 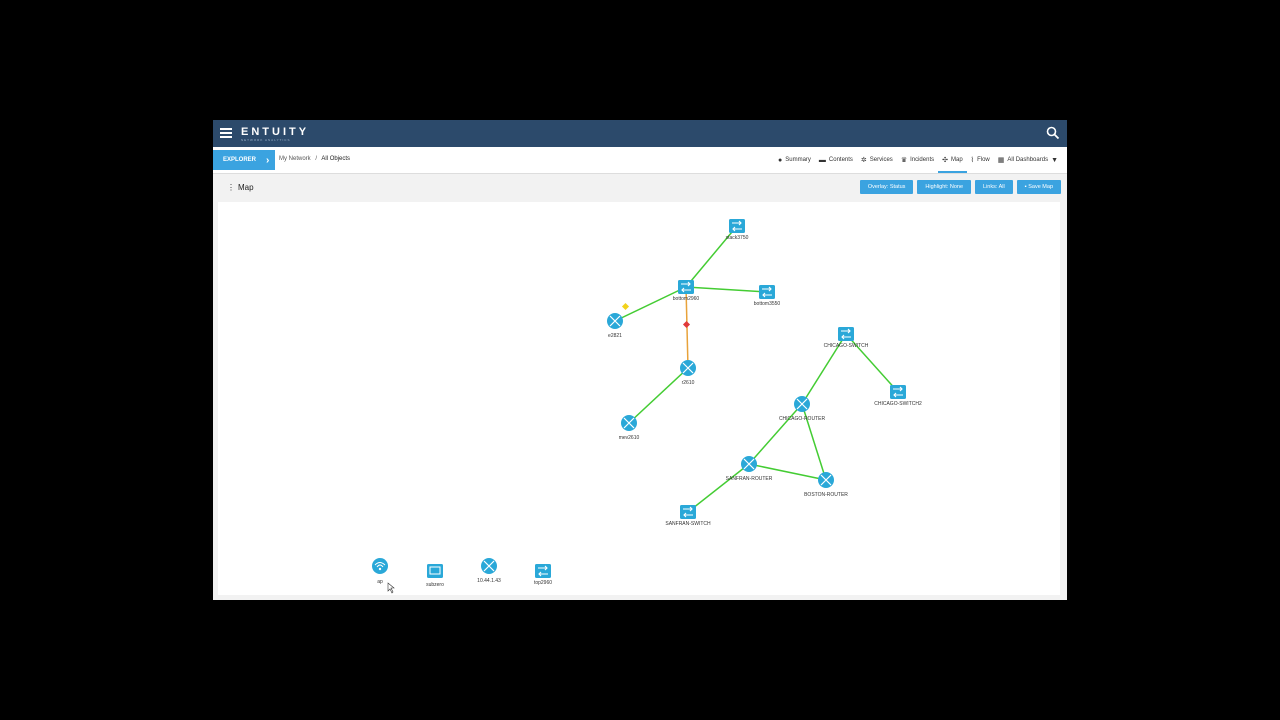 What do you see at coordinates (489, 581) in the screenshot?
I see `node-label: 10.44.1.43` at bounding box center [489, 581].